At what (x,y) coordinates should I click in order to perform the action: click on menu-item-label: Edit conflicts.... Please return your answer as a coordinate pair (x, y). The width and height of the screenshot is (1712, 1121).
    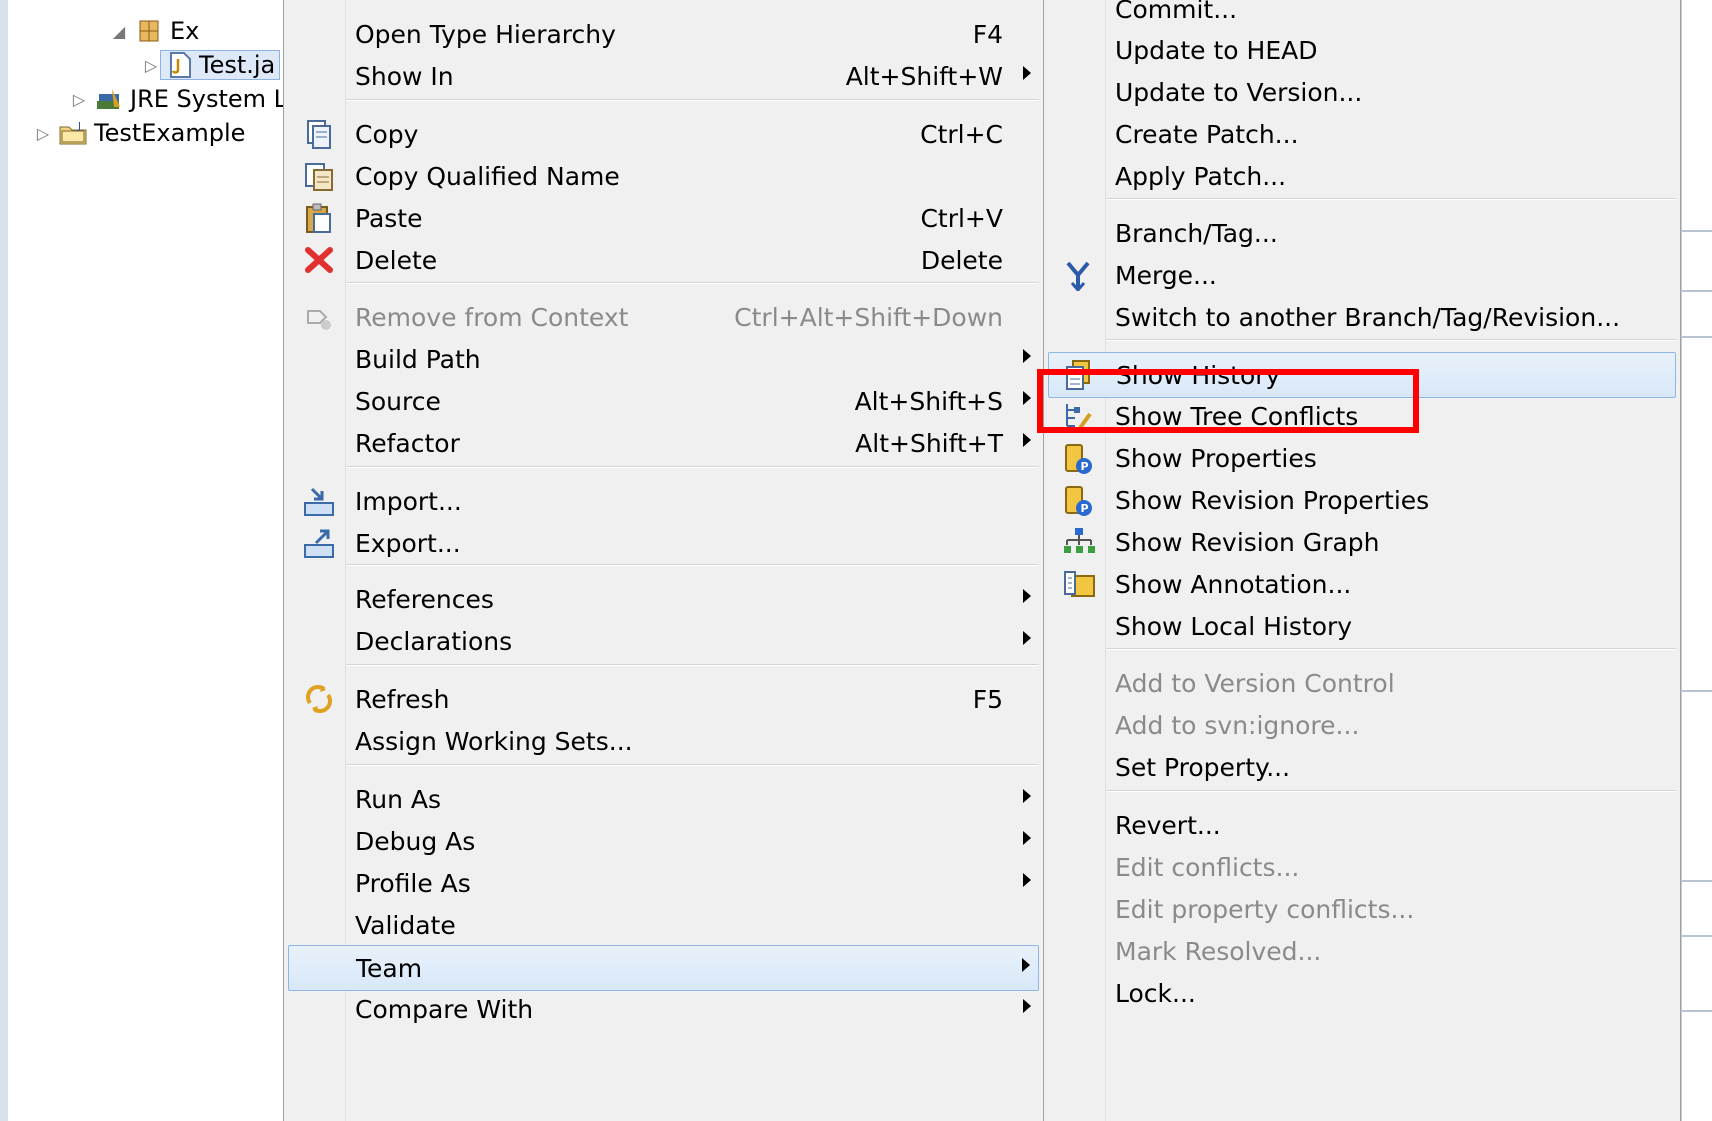
    Looking at the image, I should click on (1207, 867).